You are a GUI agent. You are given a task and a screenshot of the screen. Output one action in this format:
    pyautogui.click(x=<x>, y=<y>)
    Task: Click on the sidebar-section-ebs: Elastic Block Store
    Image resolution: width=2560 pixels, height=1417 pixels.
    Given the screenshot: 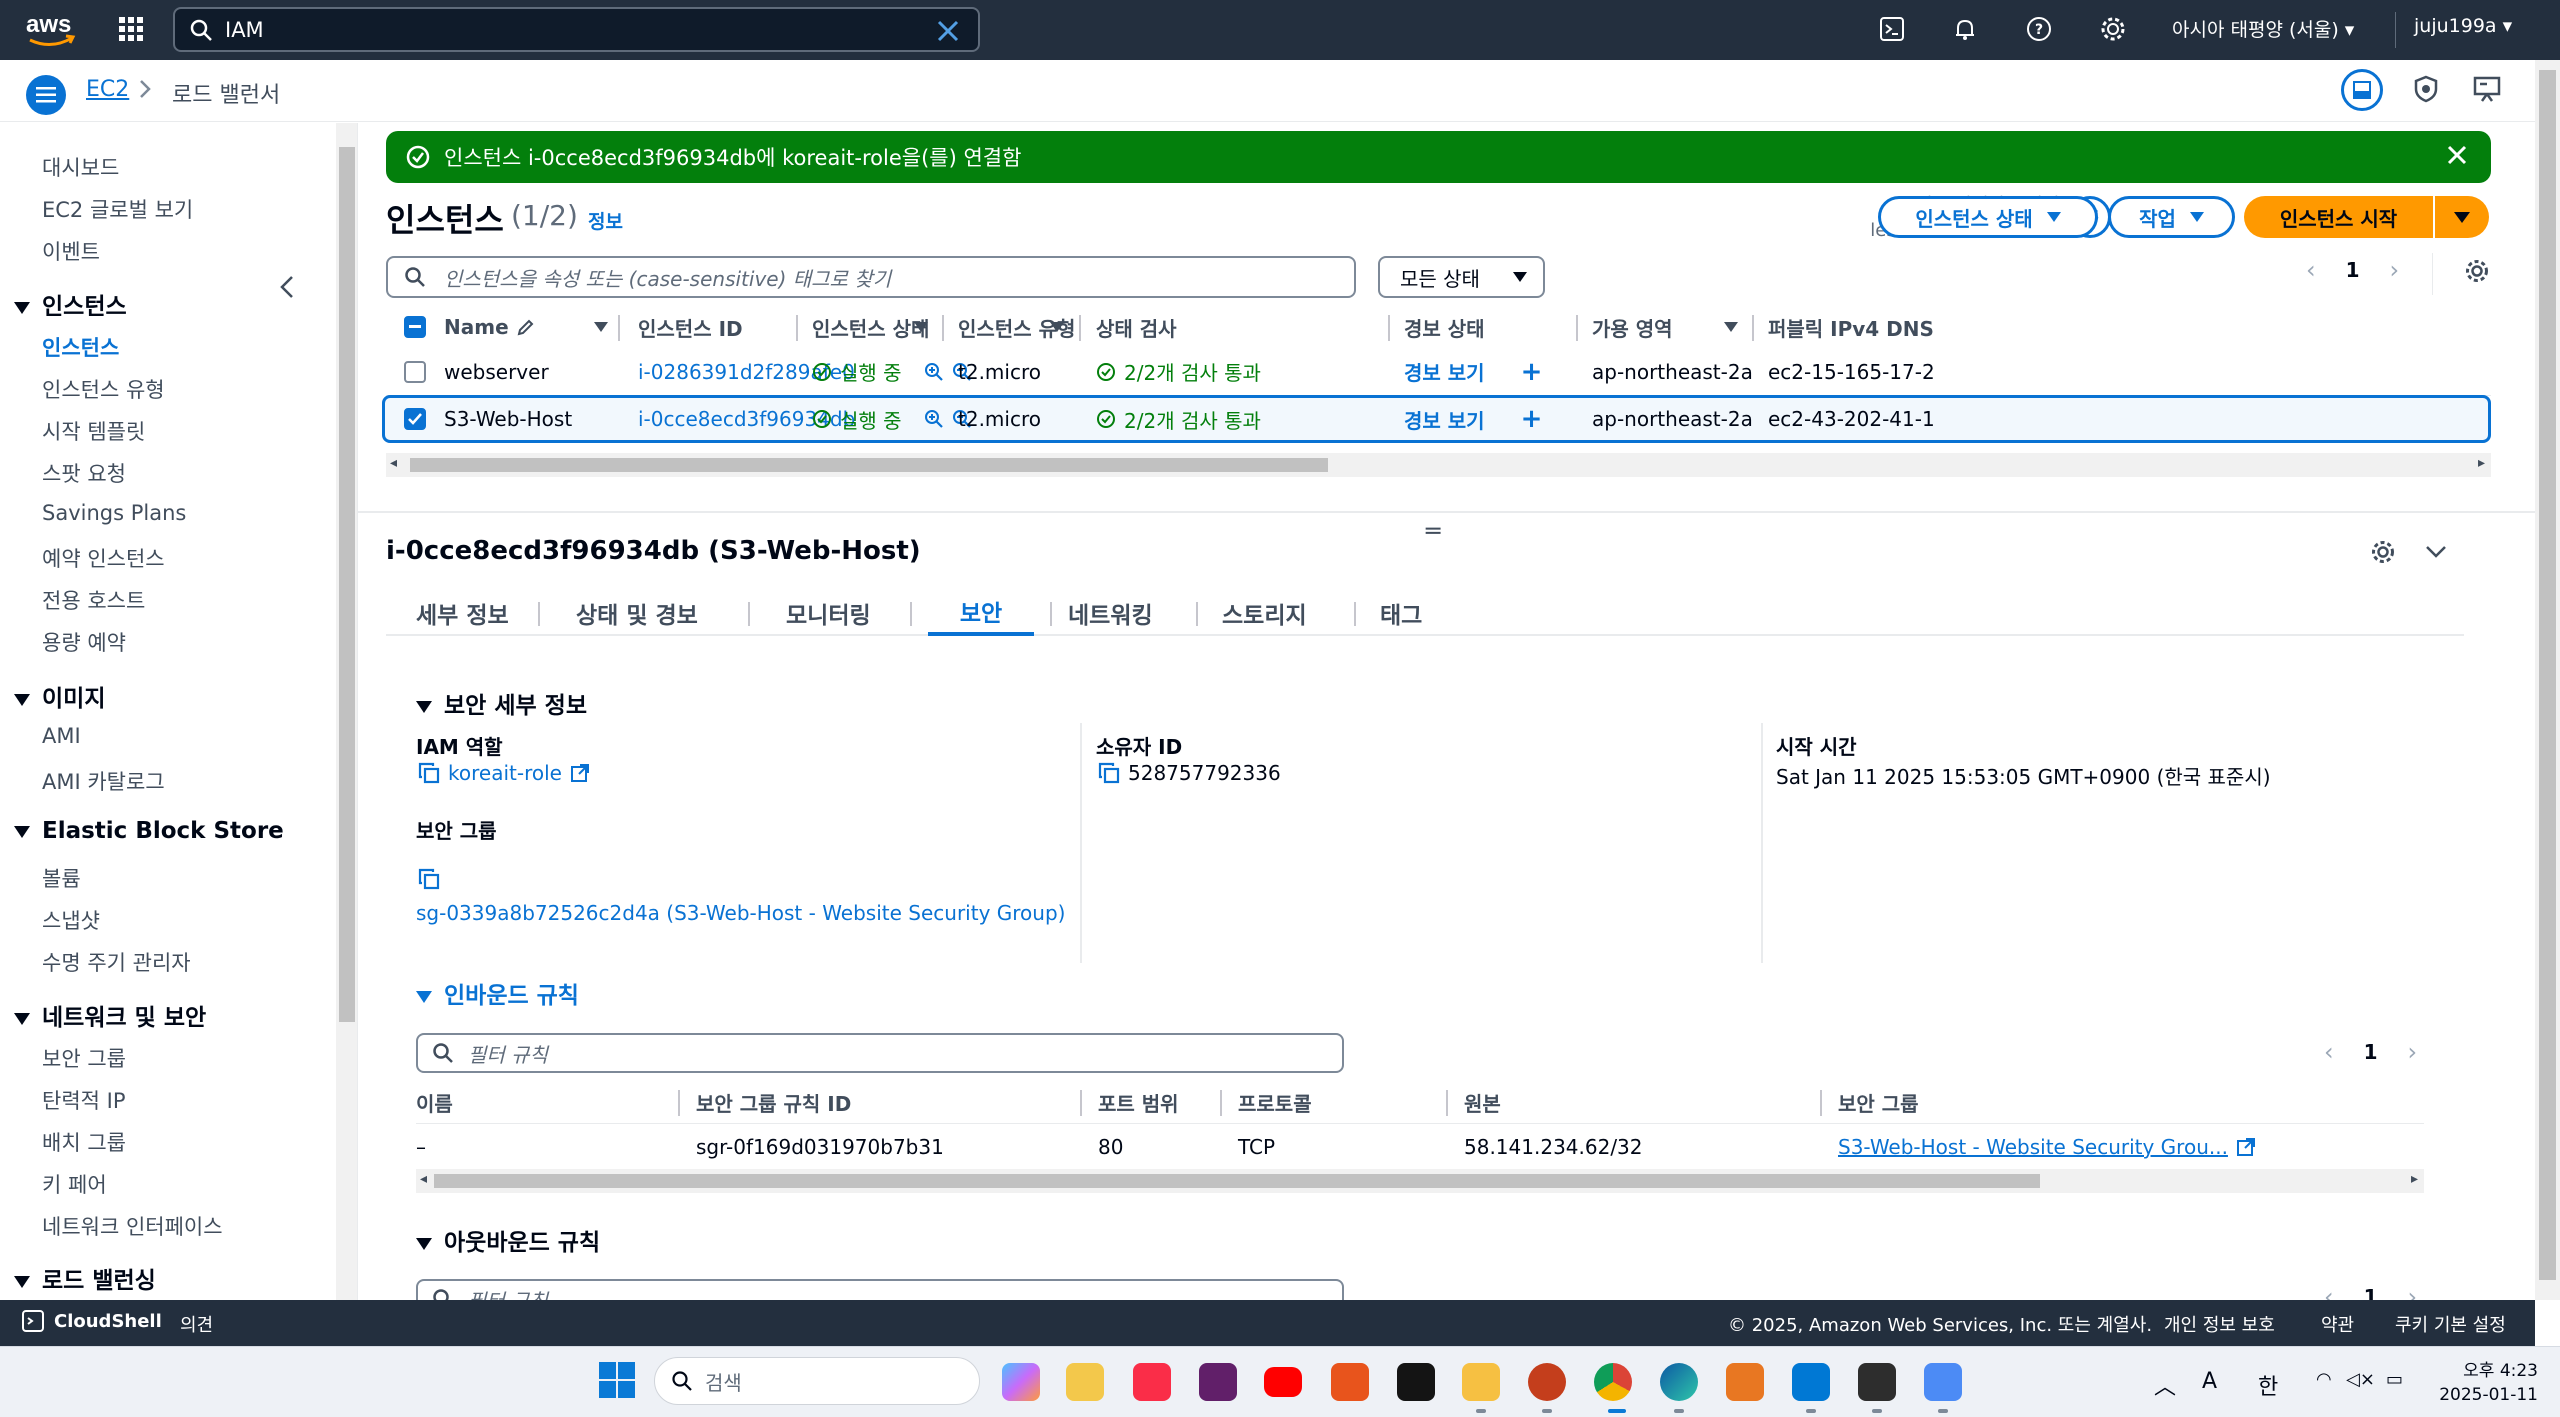 What is the action you would take?
    pyautogui.click(x=149, y=831)
    